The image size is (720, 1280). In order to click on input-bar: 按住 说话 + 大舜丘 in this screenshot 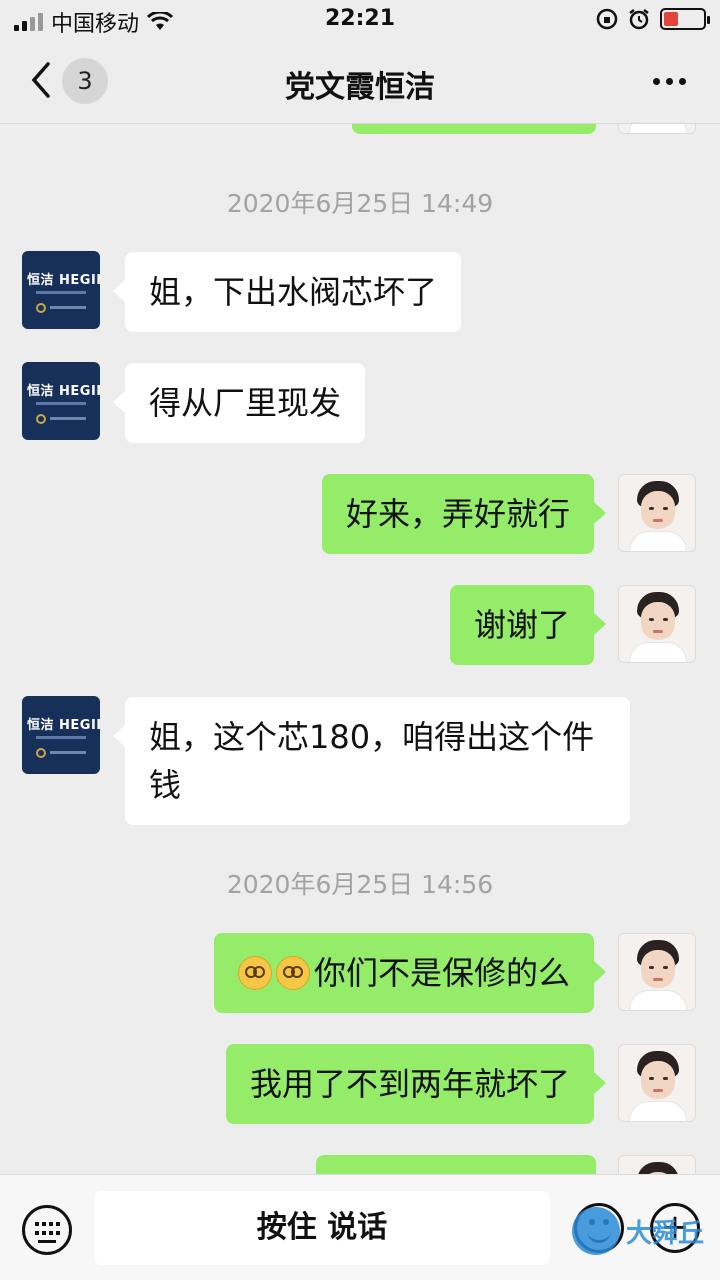, I will do `click(360, 1227)`.